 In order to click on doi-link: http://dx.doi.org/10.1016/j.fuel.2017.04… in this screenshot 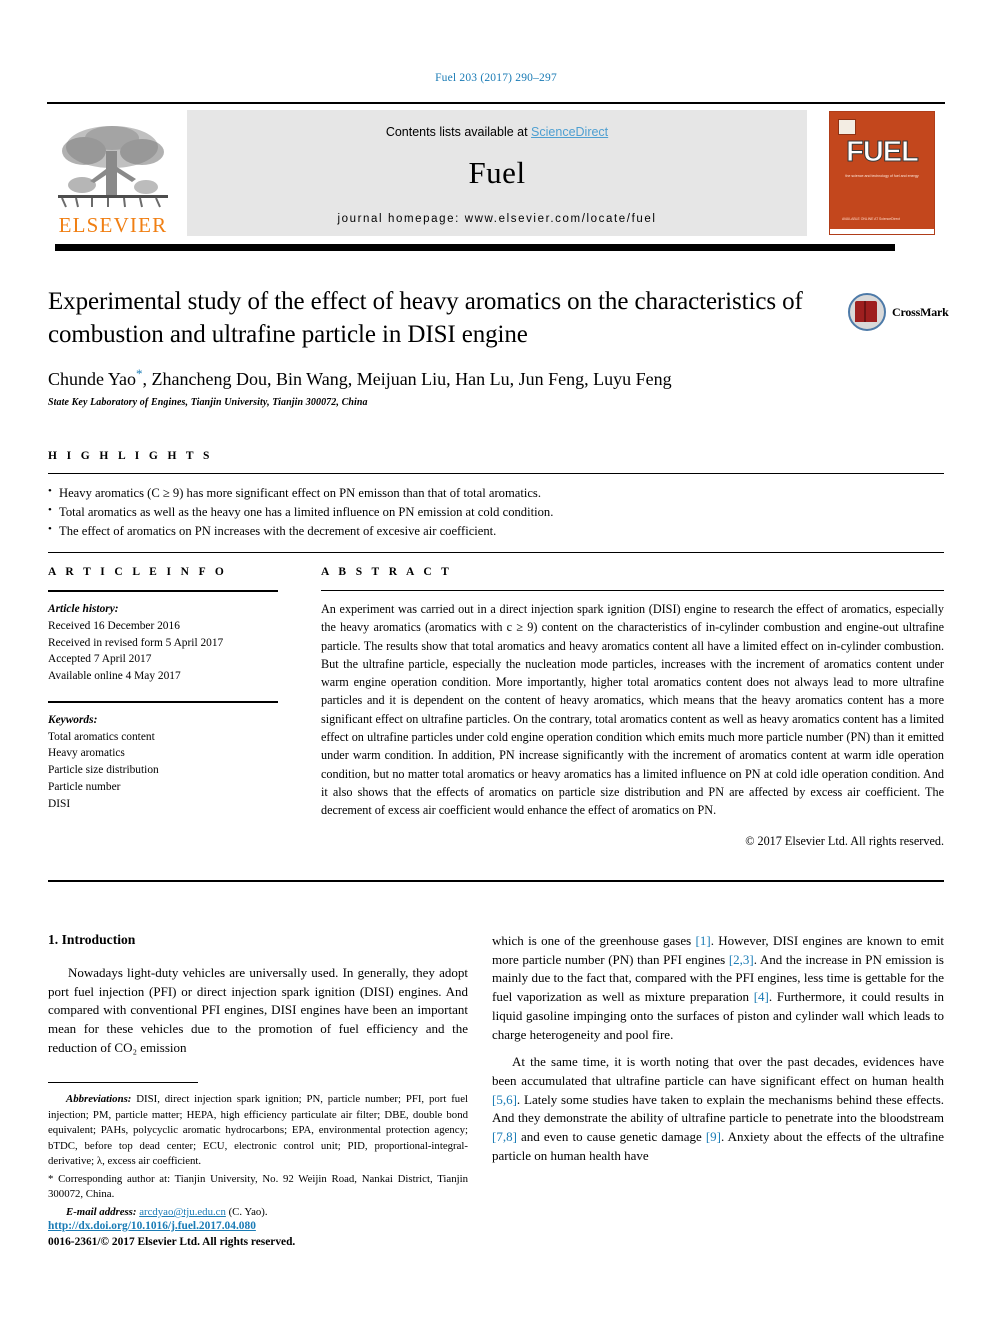, I will do `click(152, 1226)`.